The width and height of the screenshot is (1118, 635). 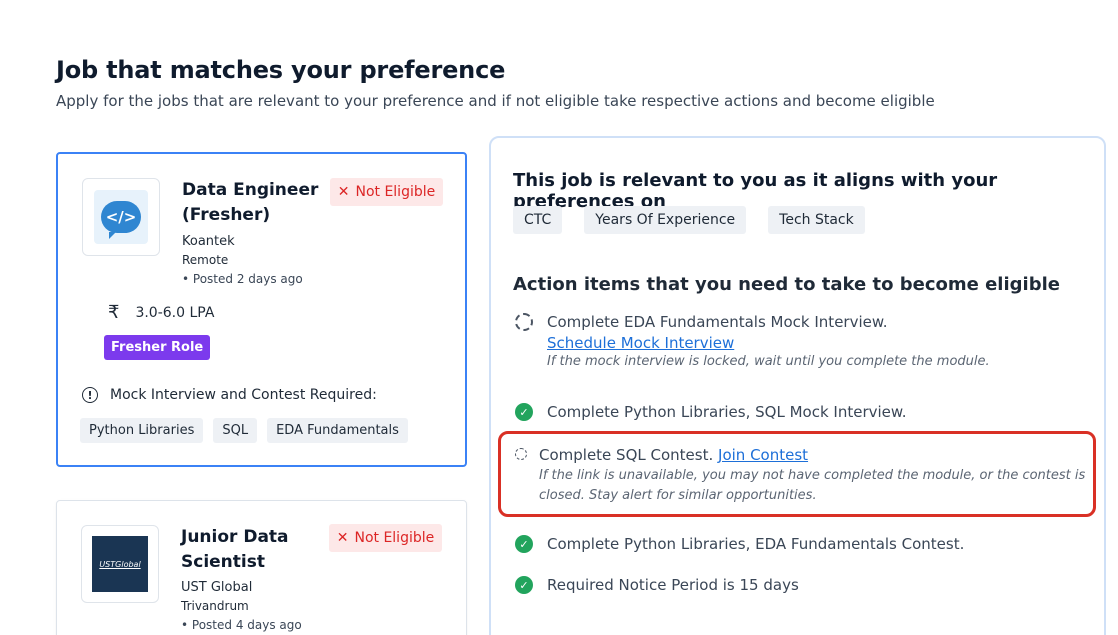 I want to click on info-icon: !, so click(x=90, y=395).